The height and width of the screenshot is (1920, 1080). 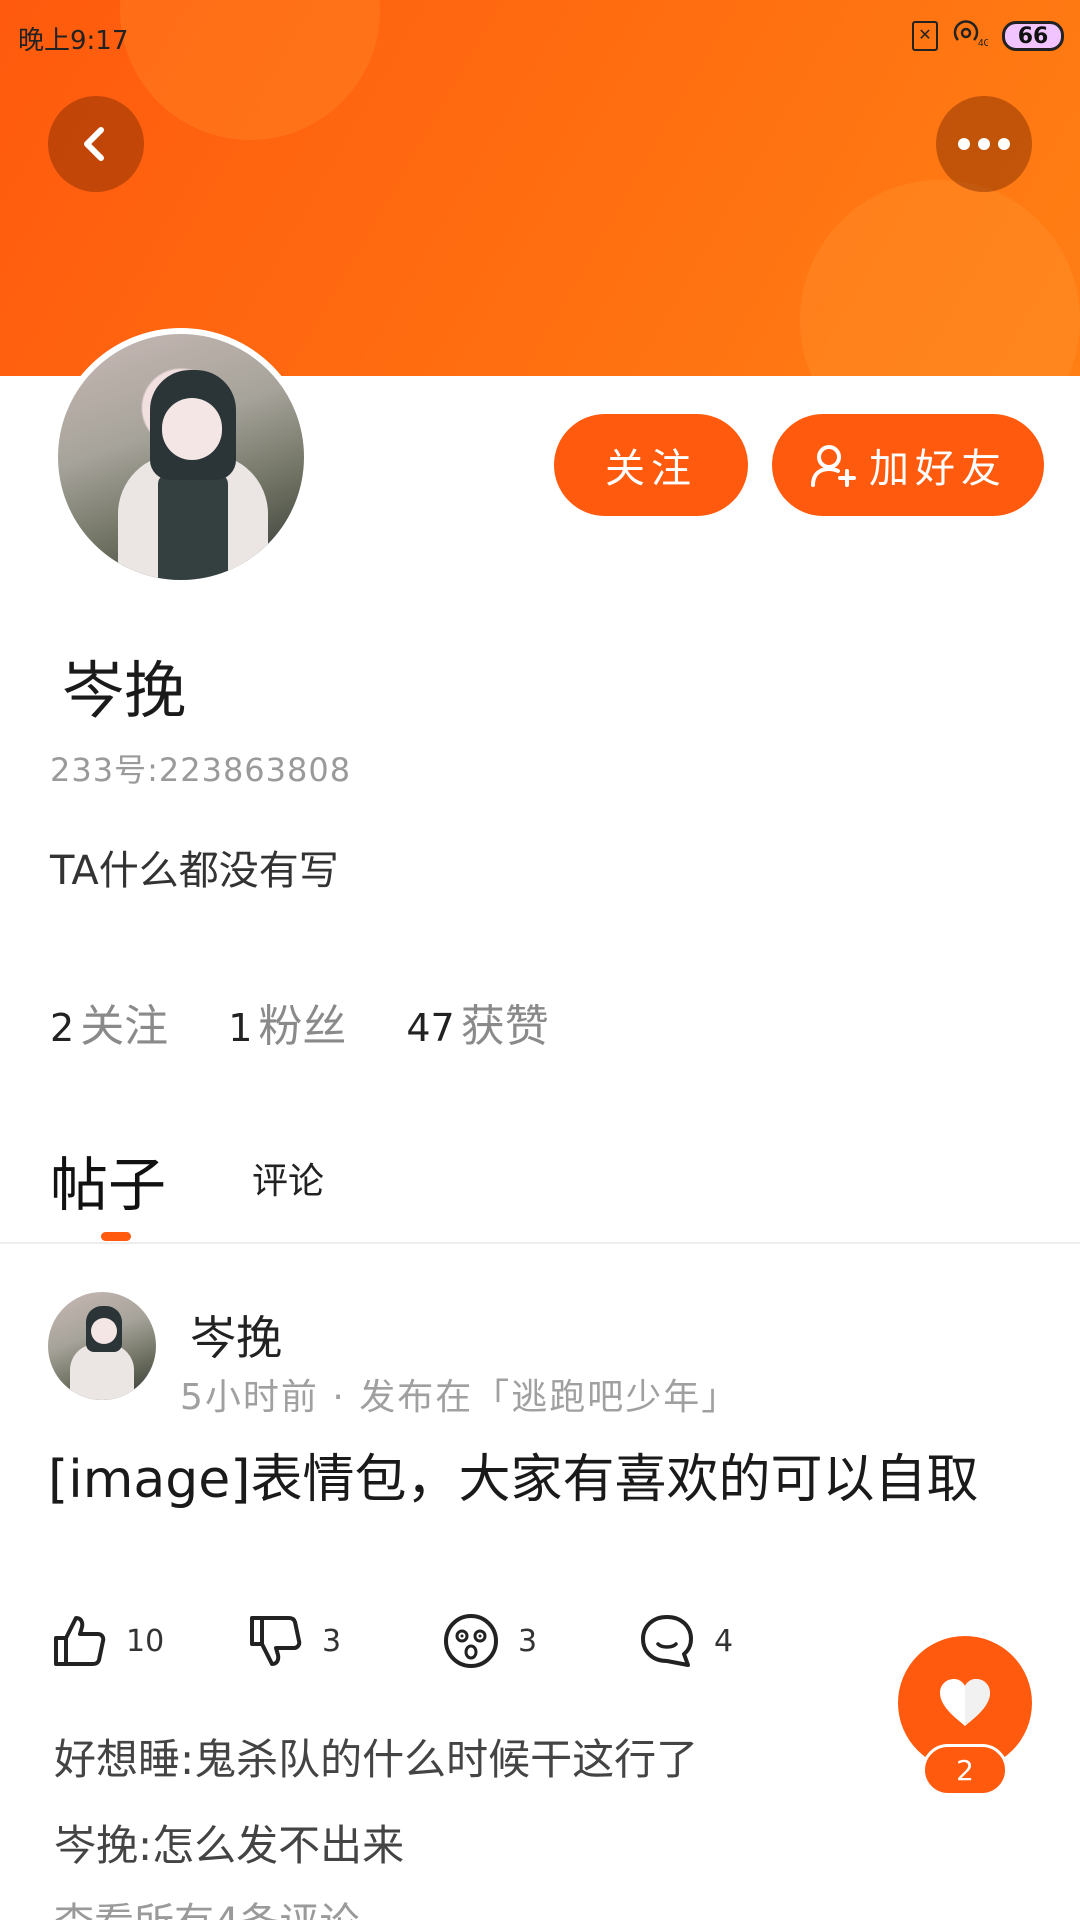 What do you see at coordinates (965, 1770) in the screenshot?
I see `like-count-badge: 2` at bounding box center [965, 1770].